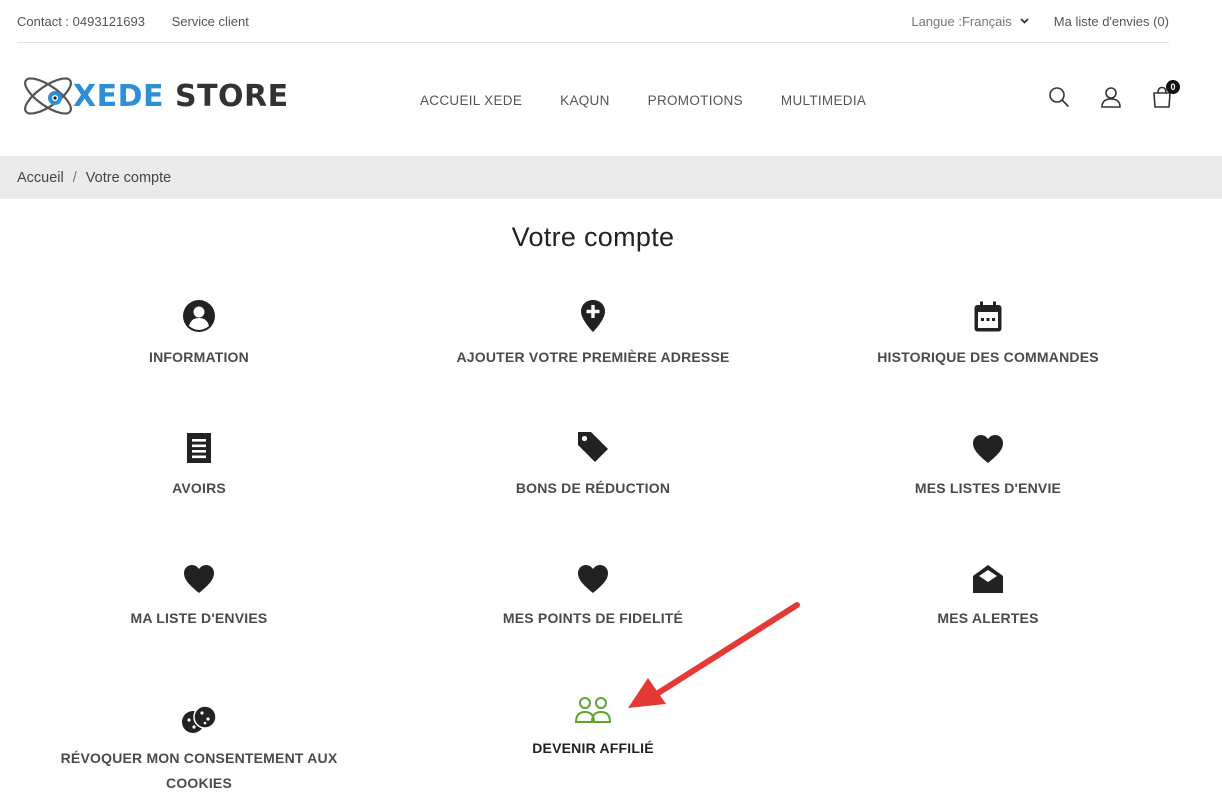  I want to click on tile-label: MES POINTS DE FIDELITÉ, so click(593, 618).